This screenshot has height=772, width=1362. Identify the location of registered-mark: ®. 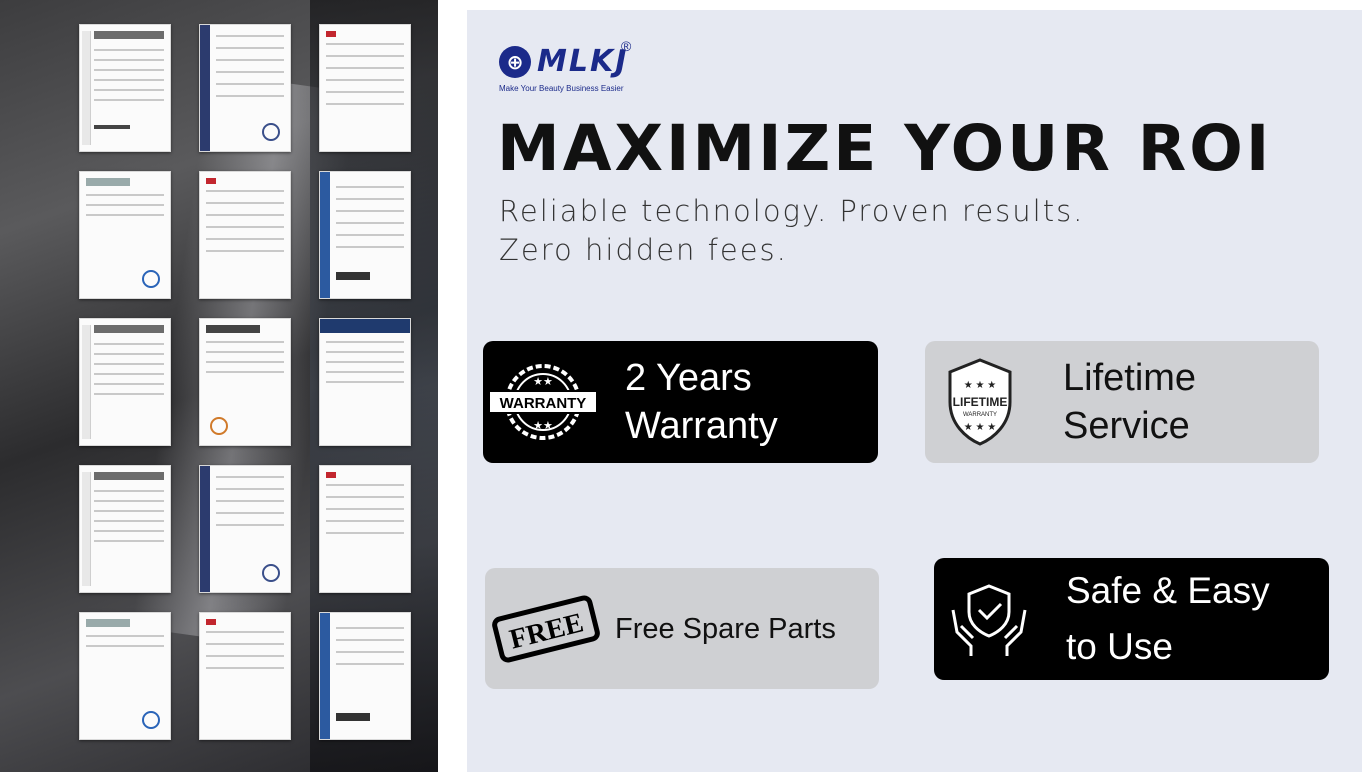
(626, 46).